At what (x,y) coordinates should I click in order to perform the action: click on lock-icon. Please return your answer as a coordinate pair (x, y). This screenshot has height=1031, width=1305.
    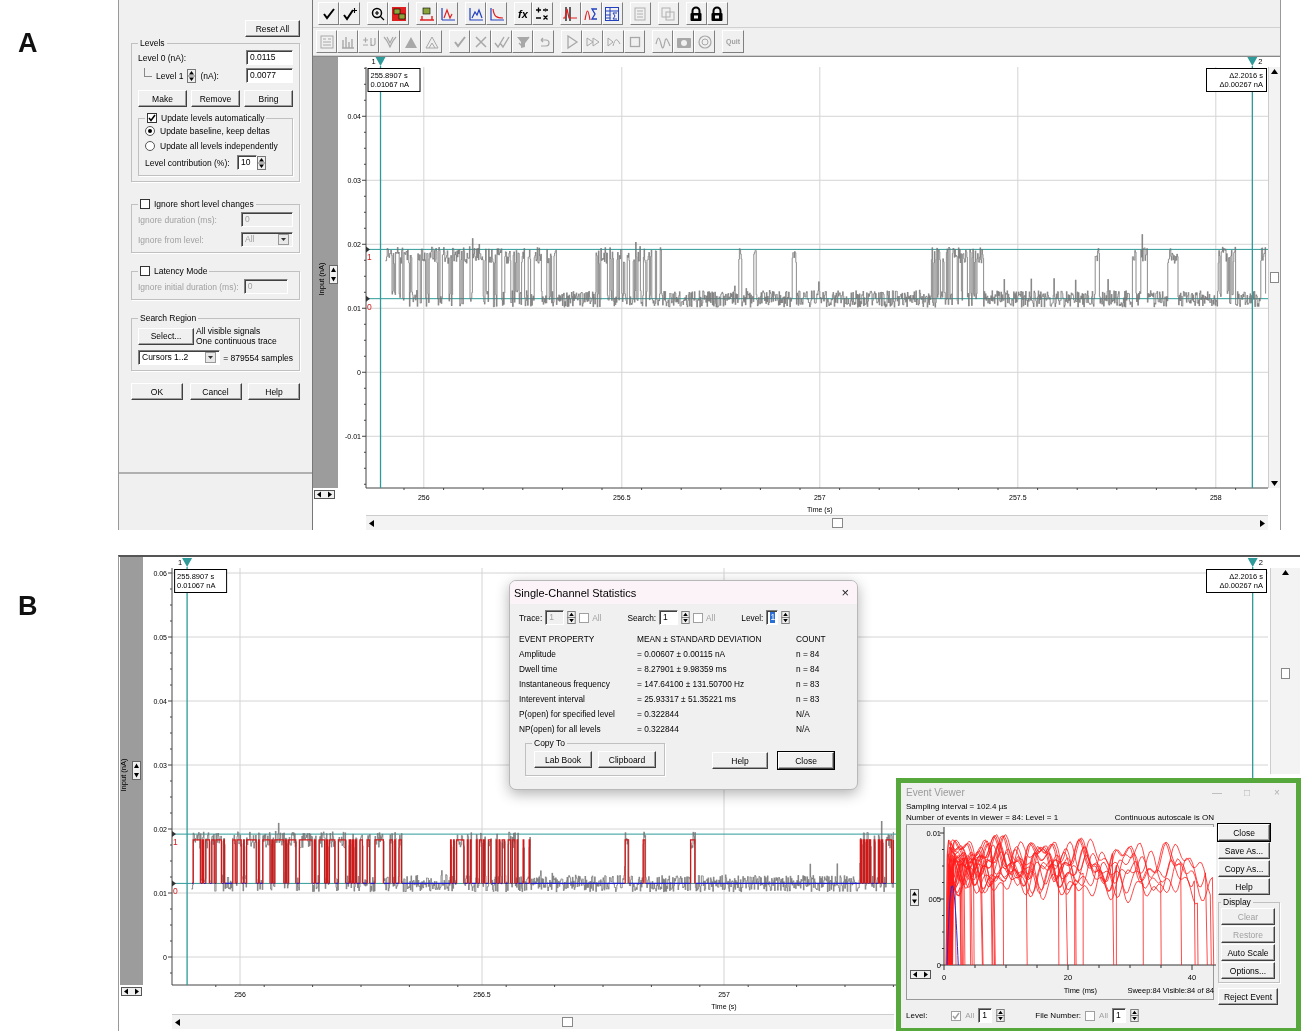
    Looking at the image, I should click on (696, 13).